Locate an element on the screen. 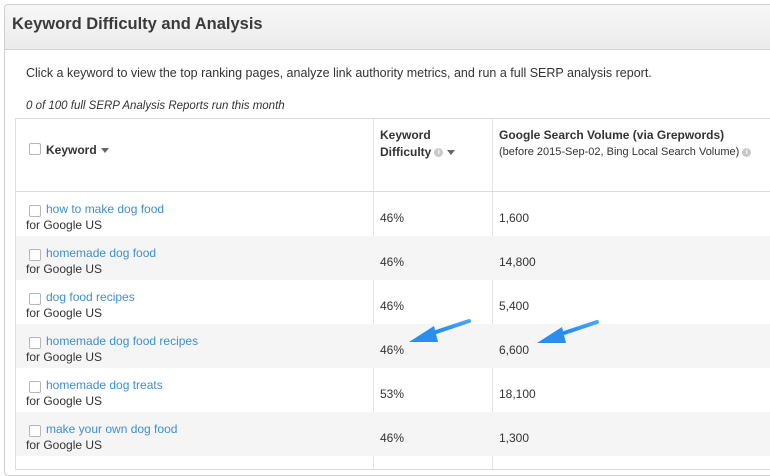 This screenshot has height=476, width=770. table-row: dog food recipes for Google US 46% 5,400 is located at coordinates (393, 302).